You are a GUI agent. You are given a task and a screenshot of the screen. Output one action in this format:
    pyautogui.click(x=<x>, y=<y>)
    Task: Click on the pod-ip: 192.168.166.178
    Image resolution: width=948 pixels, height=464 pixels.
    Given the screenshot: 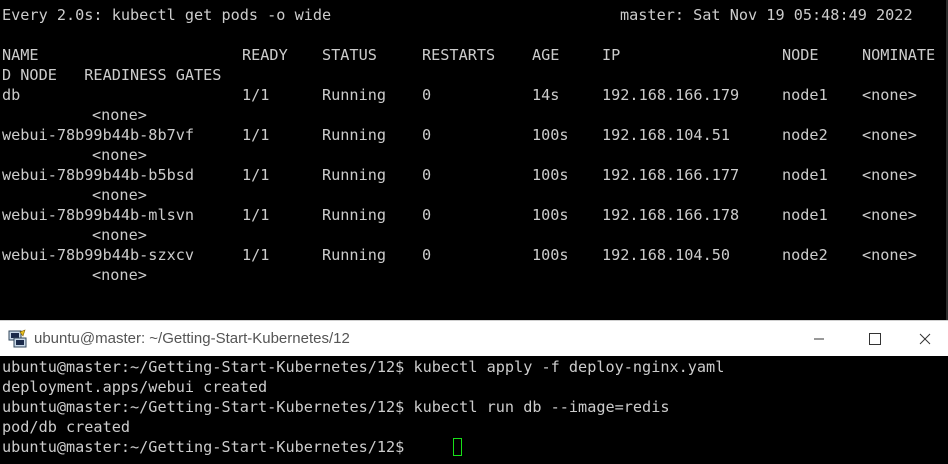 What is the action you would take?
    pyautogui.click(x=671, y=215)
    